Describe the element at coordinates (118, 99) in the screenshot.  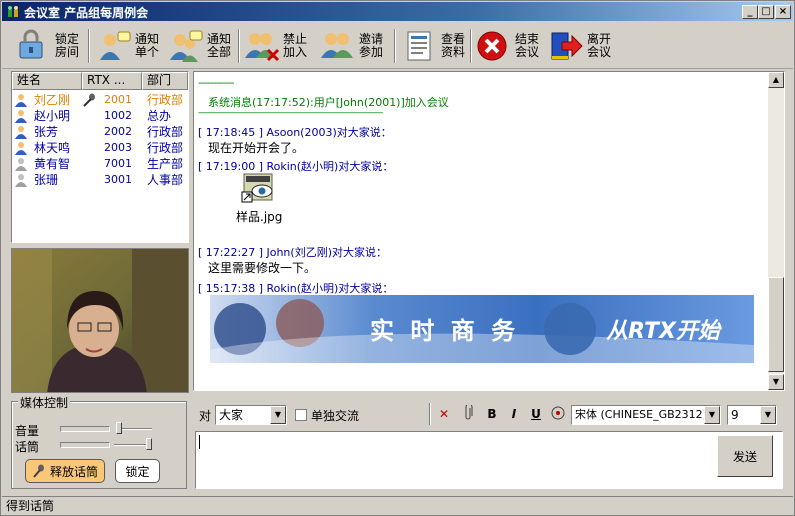
I see `member-rtx: 2001` at that location.